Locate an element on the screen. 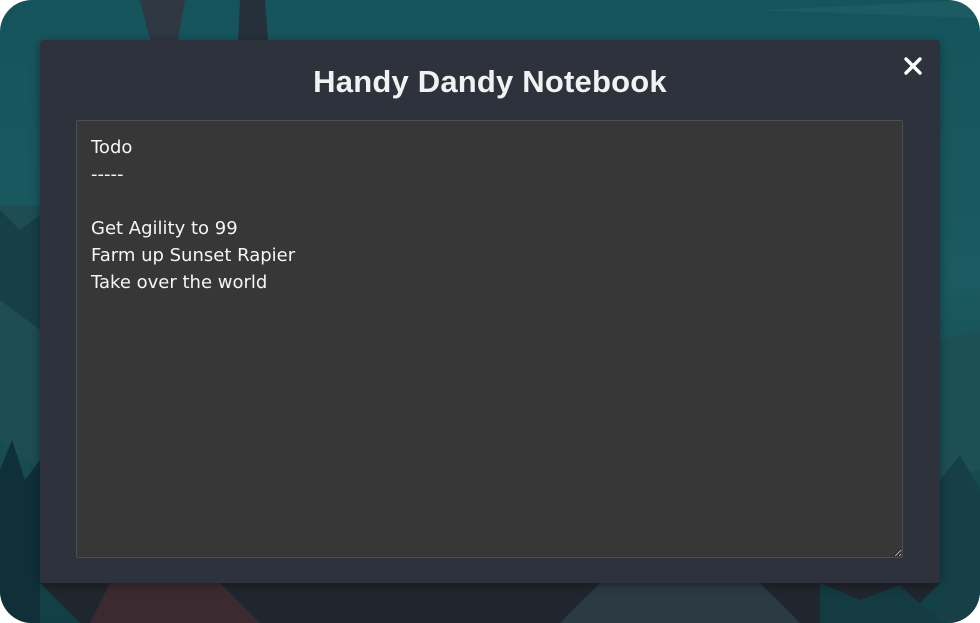  close-icon is located at coordinates (913, 66).